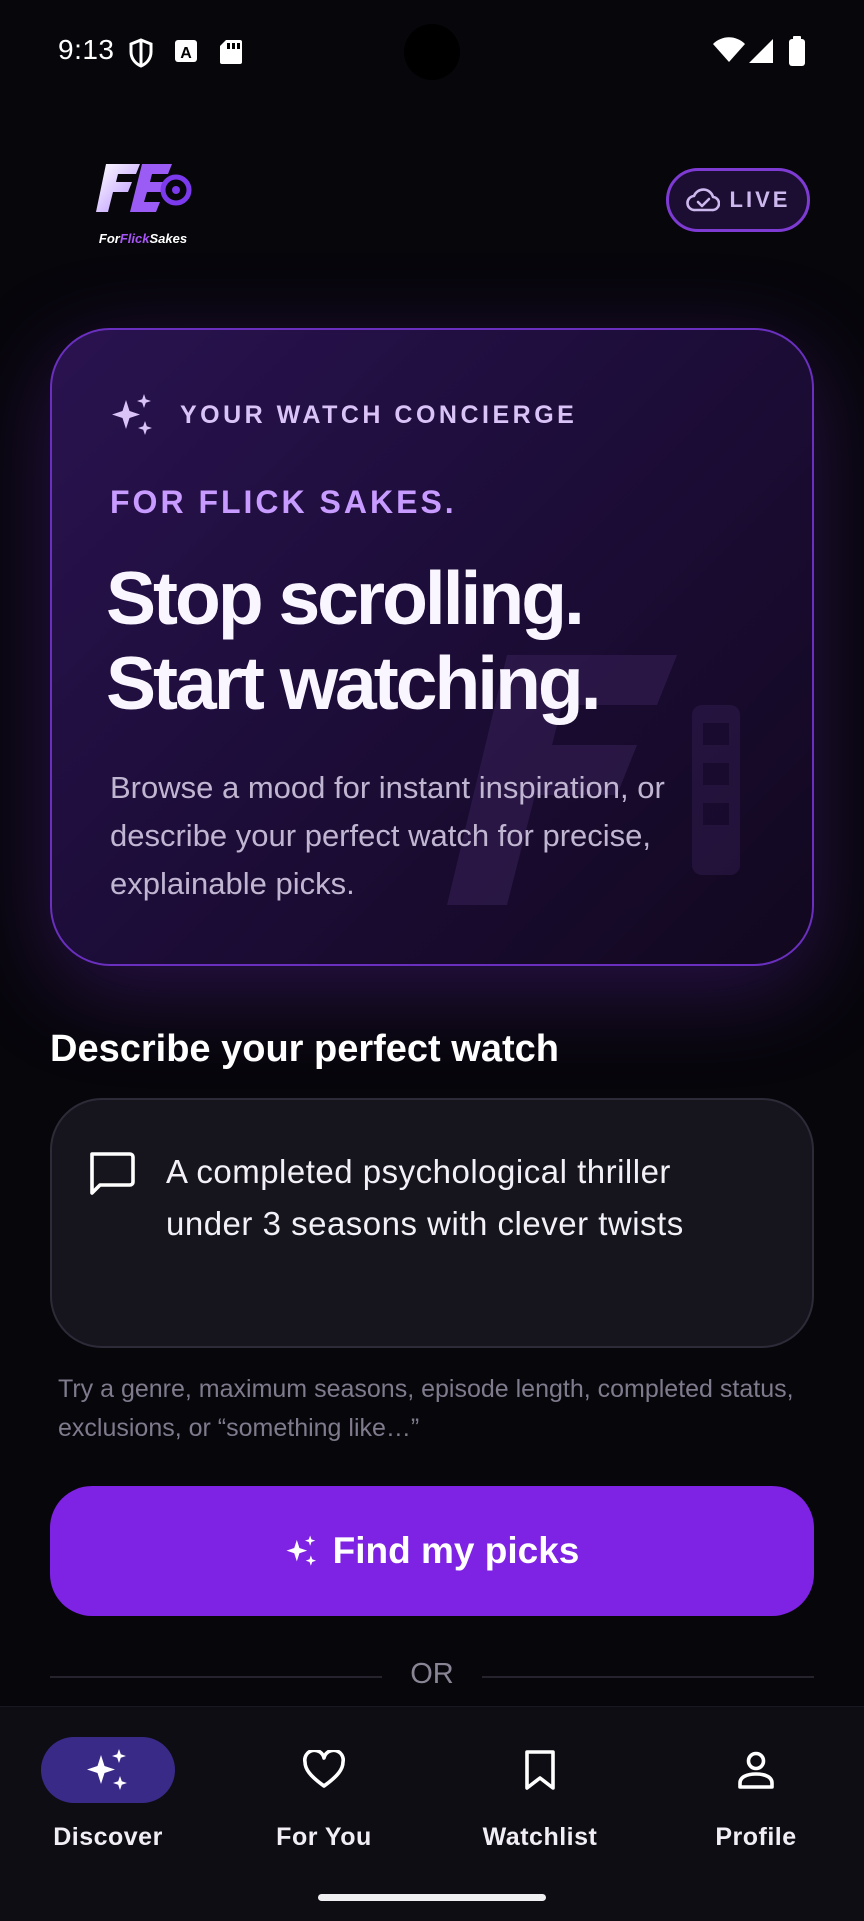 The width and height of the screenshot is (864, 1921). Describe the element at coordinates (354, 683) in the screenshot. I see `headline-line-2: Start watching.` at that location.